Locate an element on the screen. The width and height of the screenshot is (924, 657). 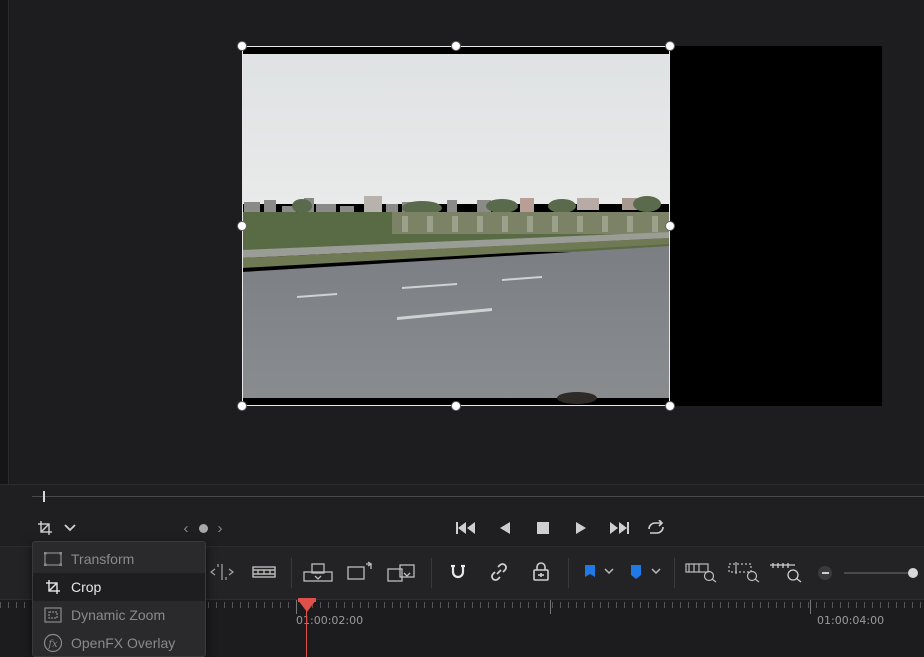
crop-handle-bottom-right is located at coordinates (670, 406).